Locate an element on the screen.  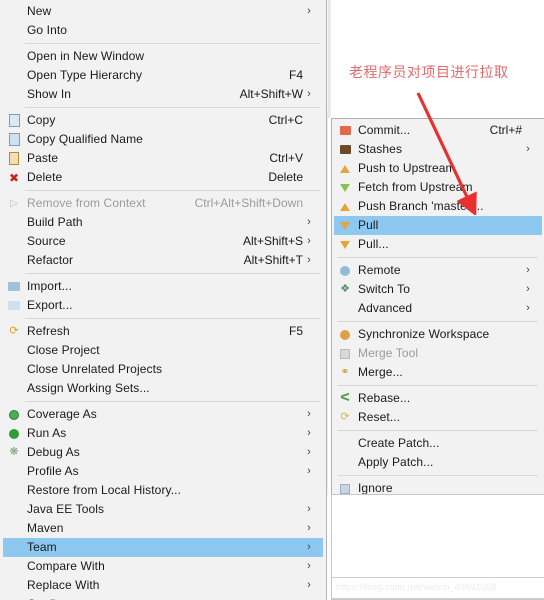
menu-item-switch-to: ❖ Switch To › is located at coordinates (438, 289).